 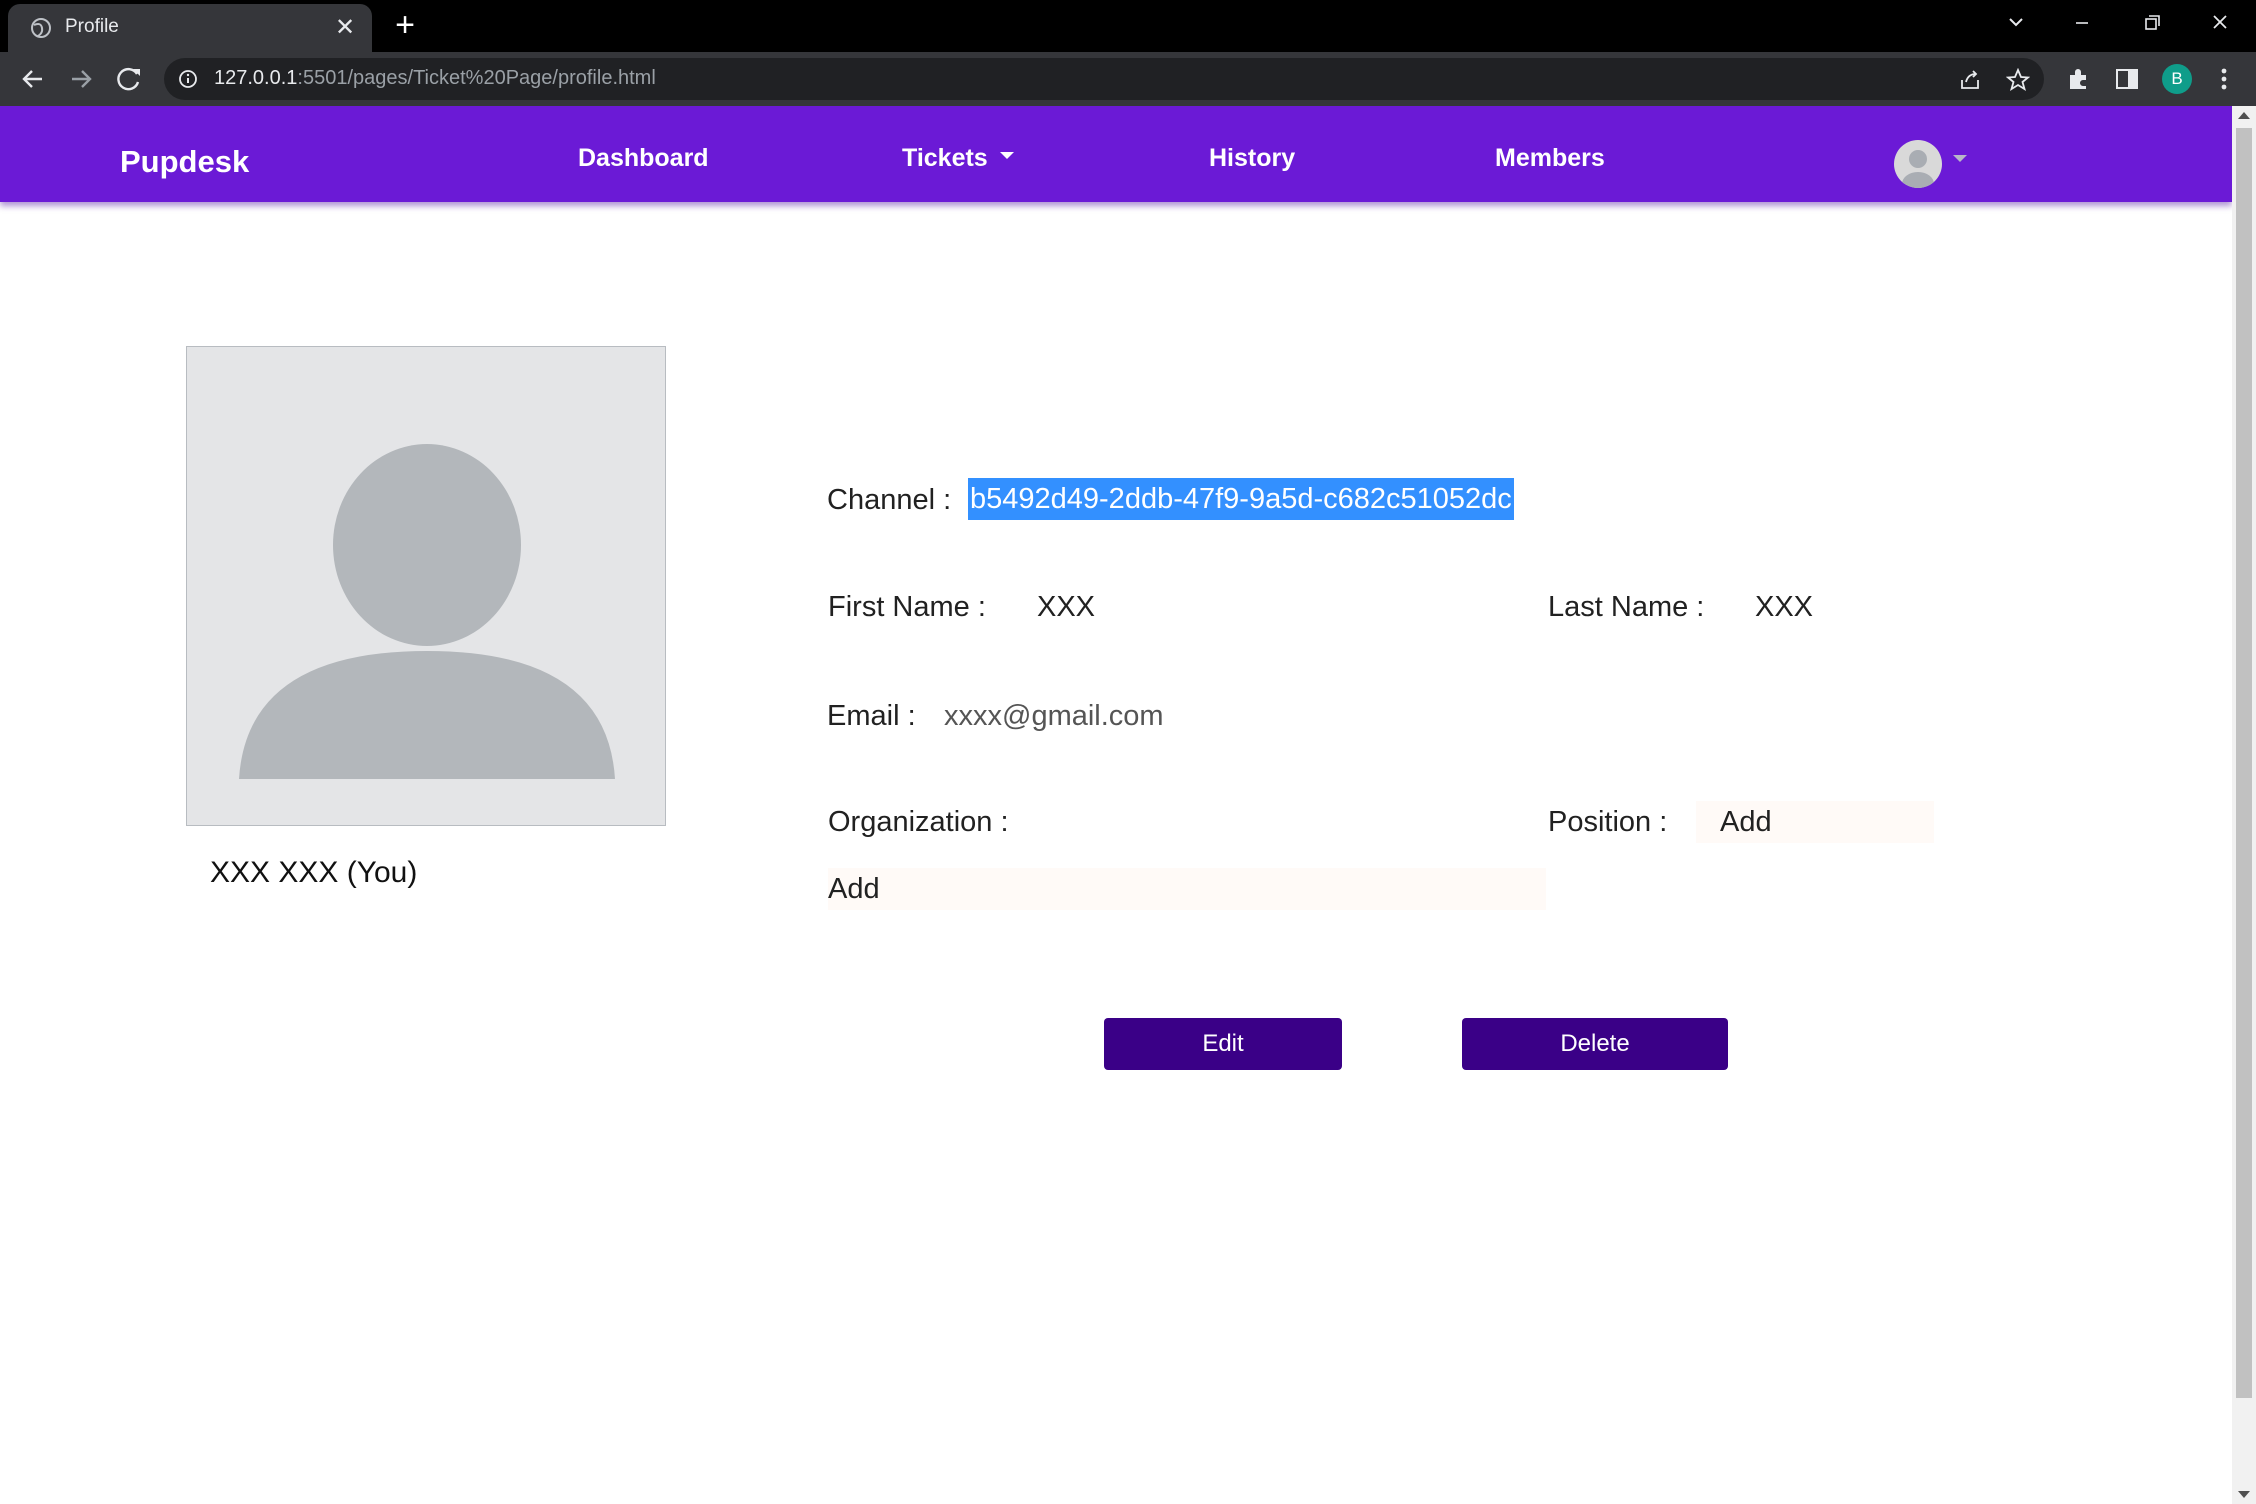 I want to click on minimize-icon, so click(x=2082, y=23).